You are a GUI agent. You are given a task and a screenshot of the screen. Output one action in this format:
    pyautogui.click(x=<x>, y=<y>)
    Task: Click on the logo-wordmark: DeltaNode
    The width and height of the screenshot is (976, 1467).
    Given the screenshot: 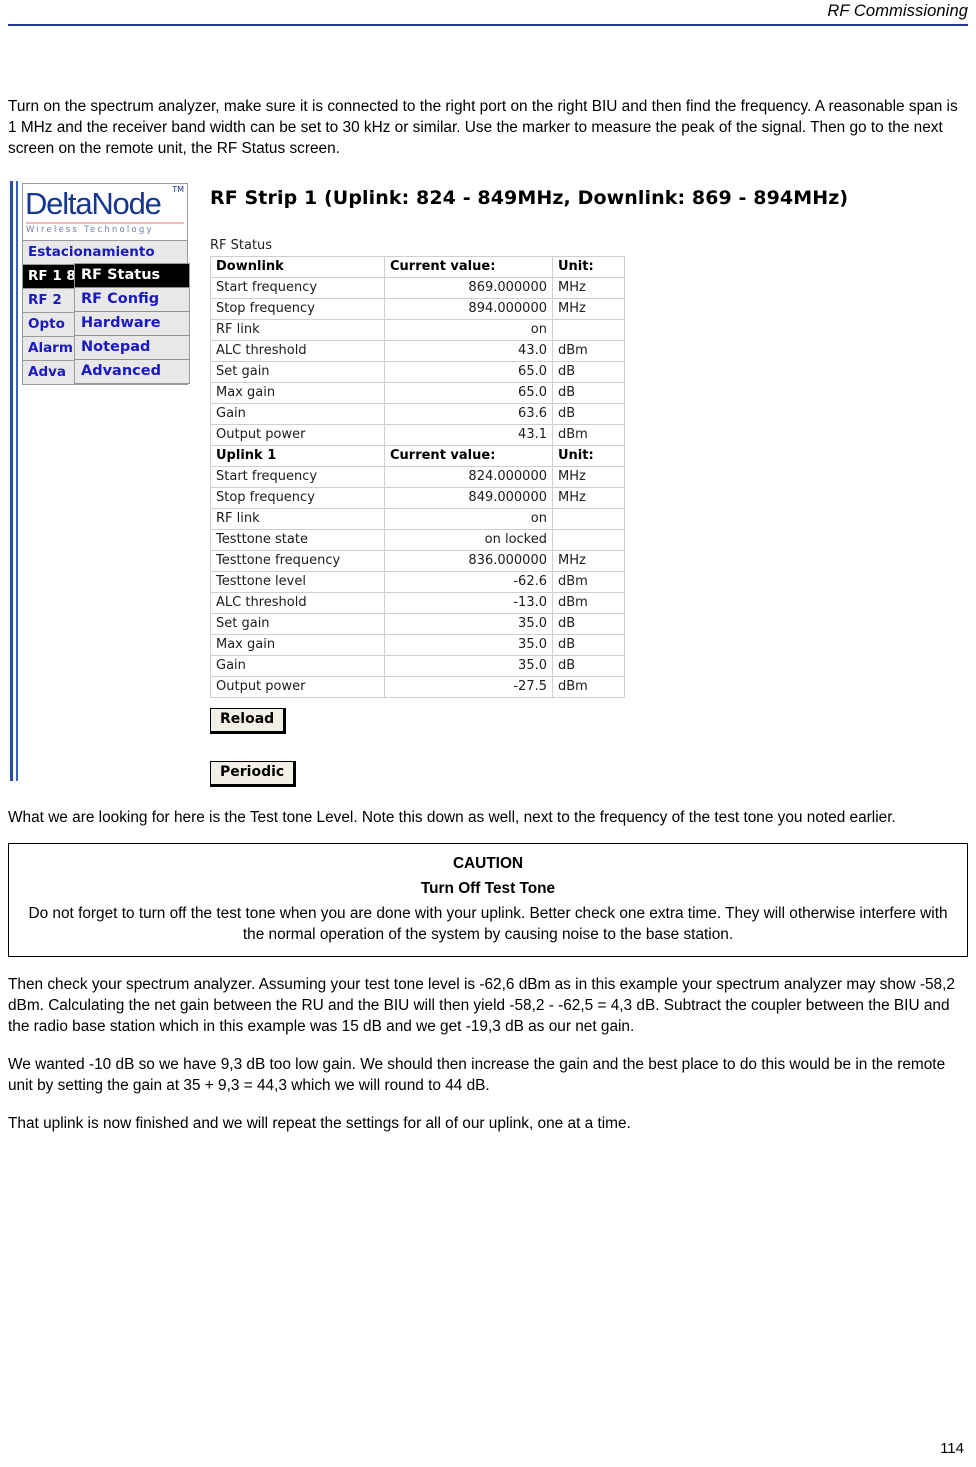 What is the action you would take?
    pyautogui.click(x=93, y=203)
    